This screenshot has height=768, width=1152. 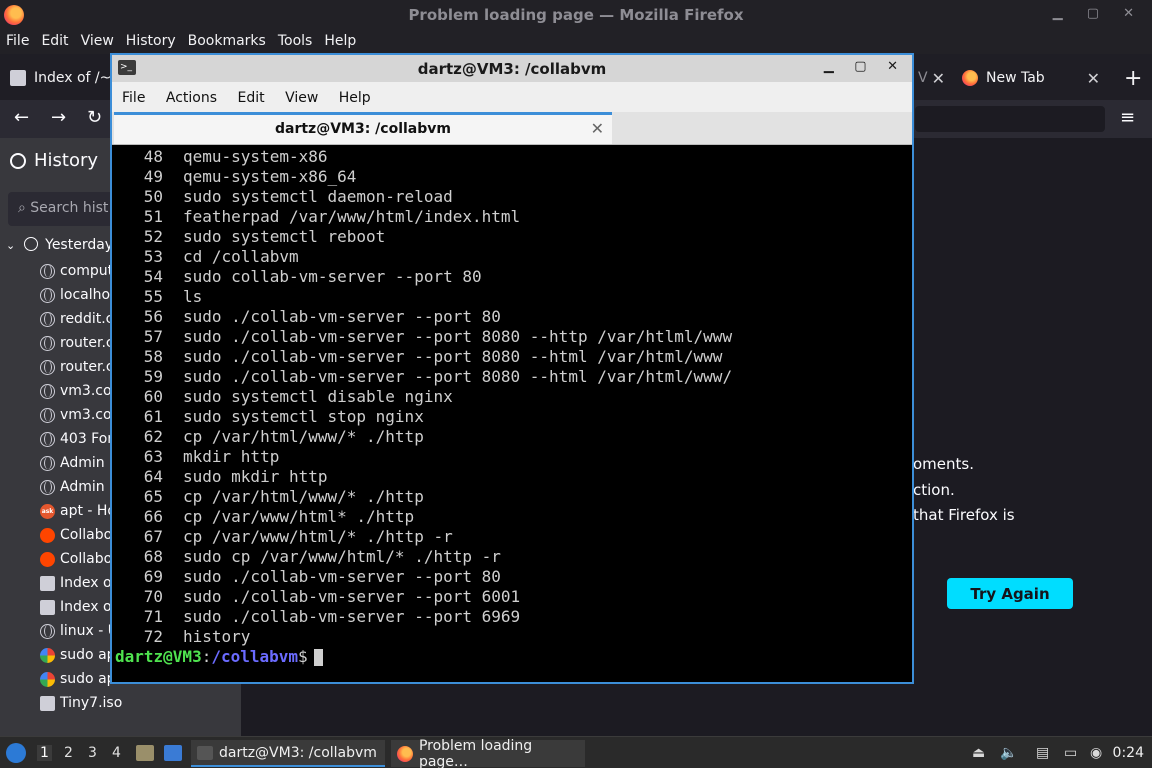 I want to click on history-item: 403 For, so click(x=76, y=439).